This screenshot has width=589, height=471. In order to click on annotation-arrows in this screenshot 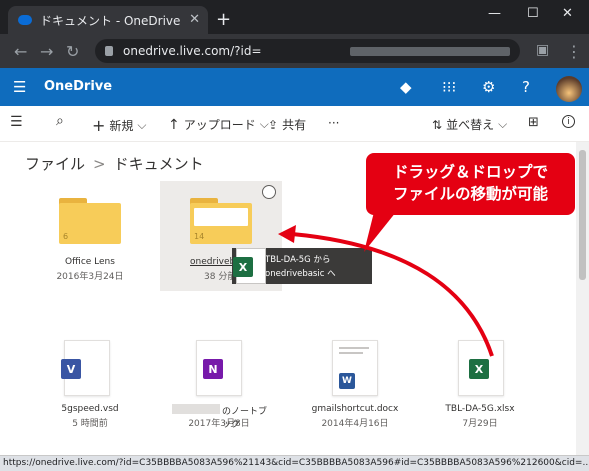, I will do `click(386, 284)`.